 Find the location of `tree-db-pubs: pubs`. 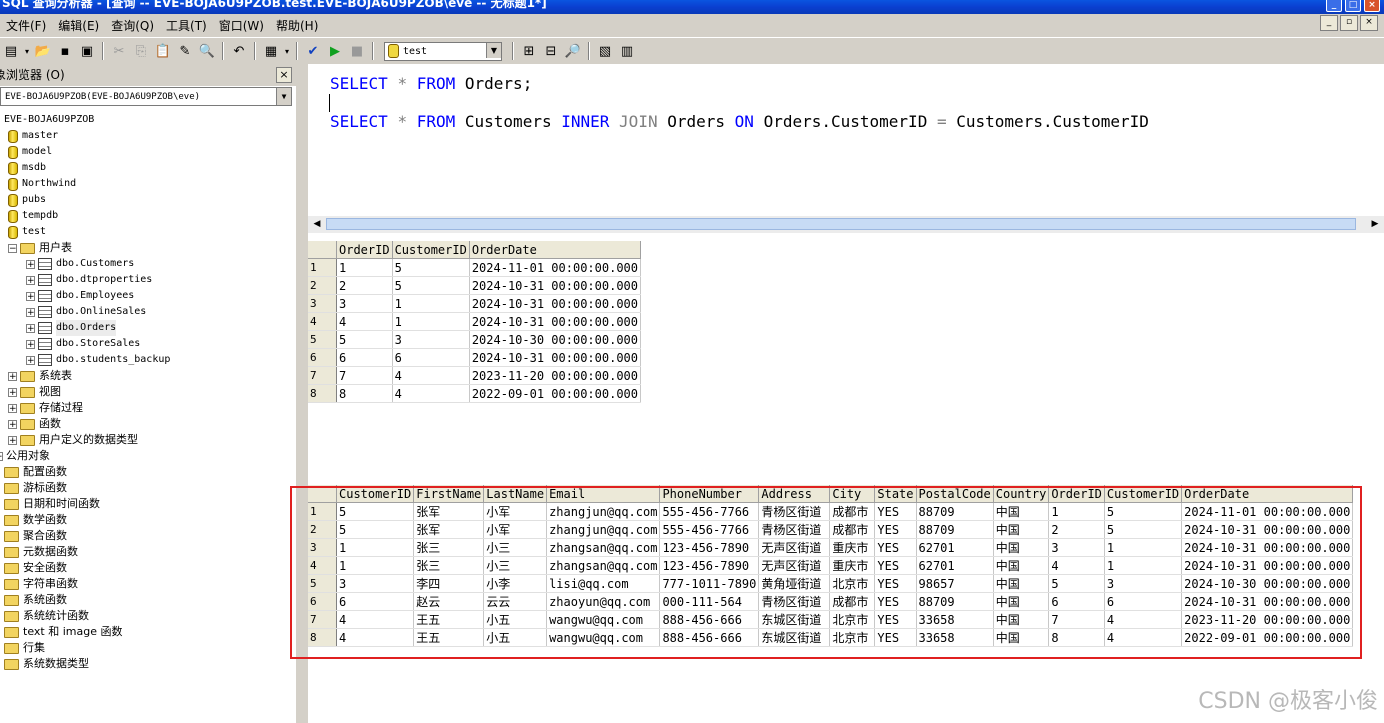

tree-db-pubs: pubs is located at coordinates (27, 200).